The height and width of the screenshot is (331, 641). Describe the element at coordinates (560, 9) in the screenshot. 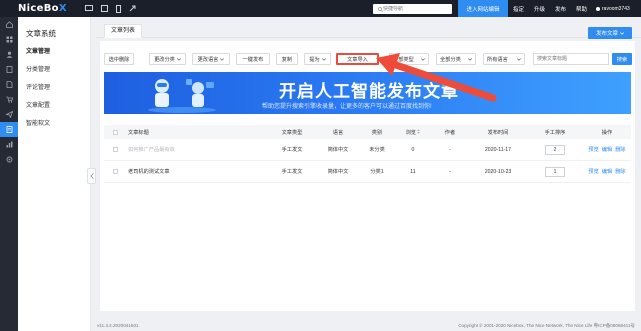

I see `top-nav-publish: 发布` at that location.